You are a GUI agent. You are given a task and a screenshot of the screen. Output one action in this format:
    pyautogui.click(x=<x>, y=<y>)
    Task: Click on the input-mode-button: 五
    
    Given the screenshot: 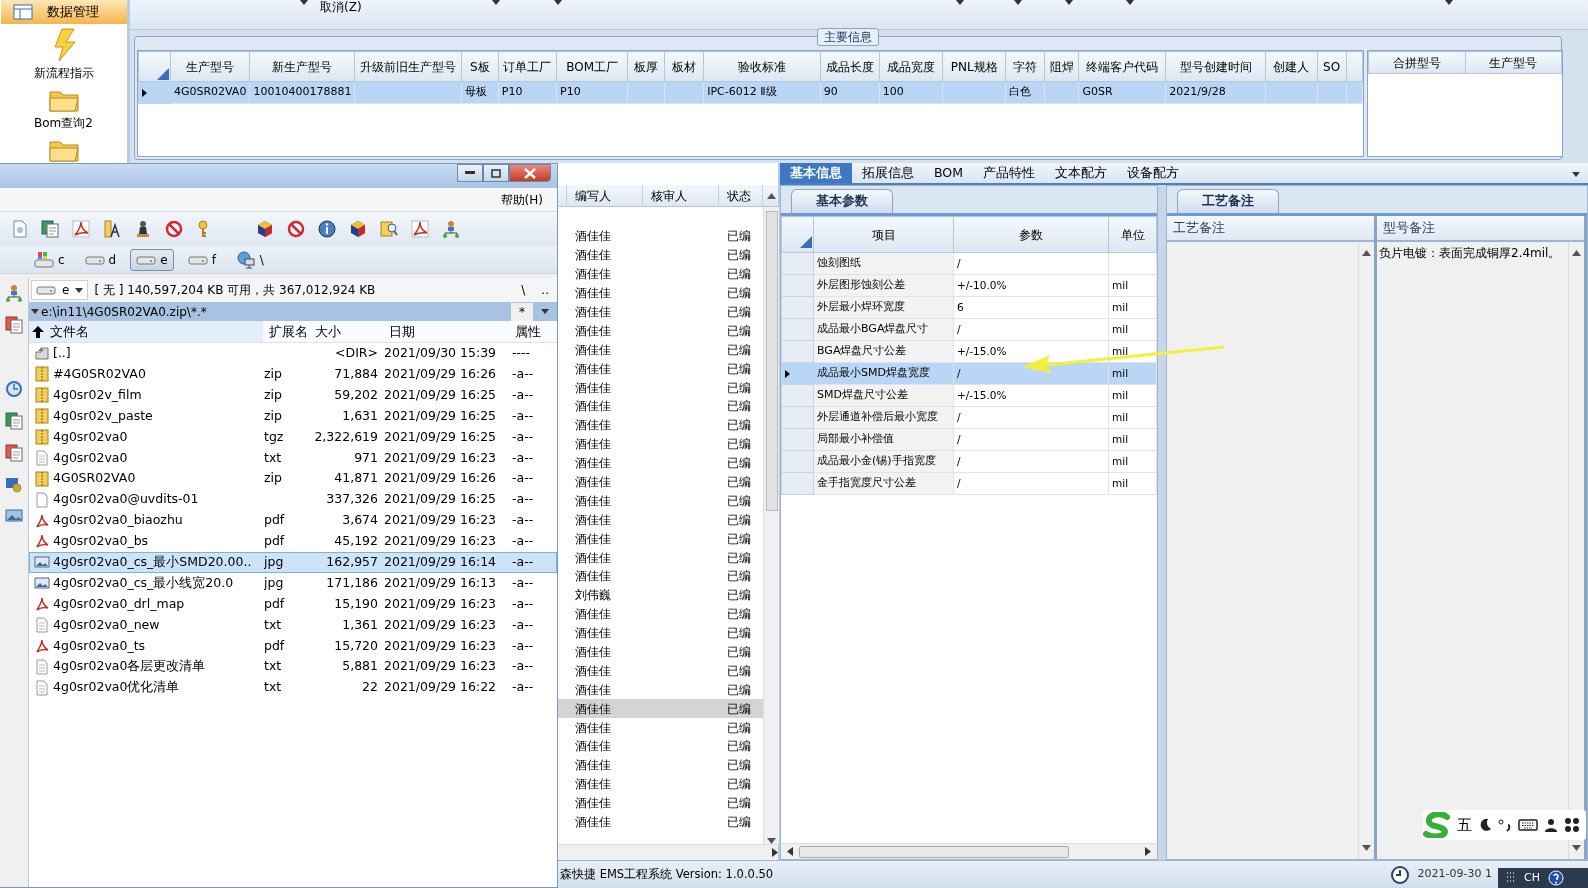 What is the action you would take?
    pyautogui.click(x=1464, y=825)
    